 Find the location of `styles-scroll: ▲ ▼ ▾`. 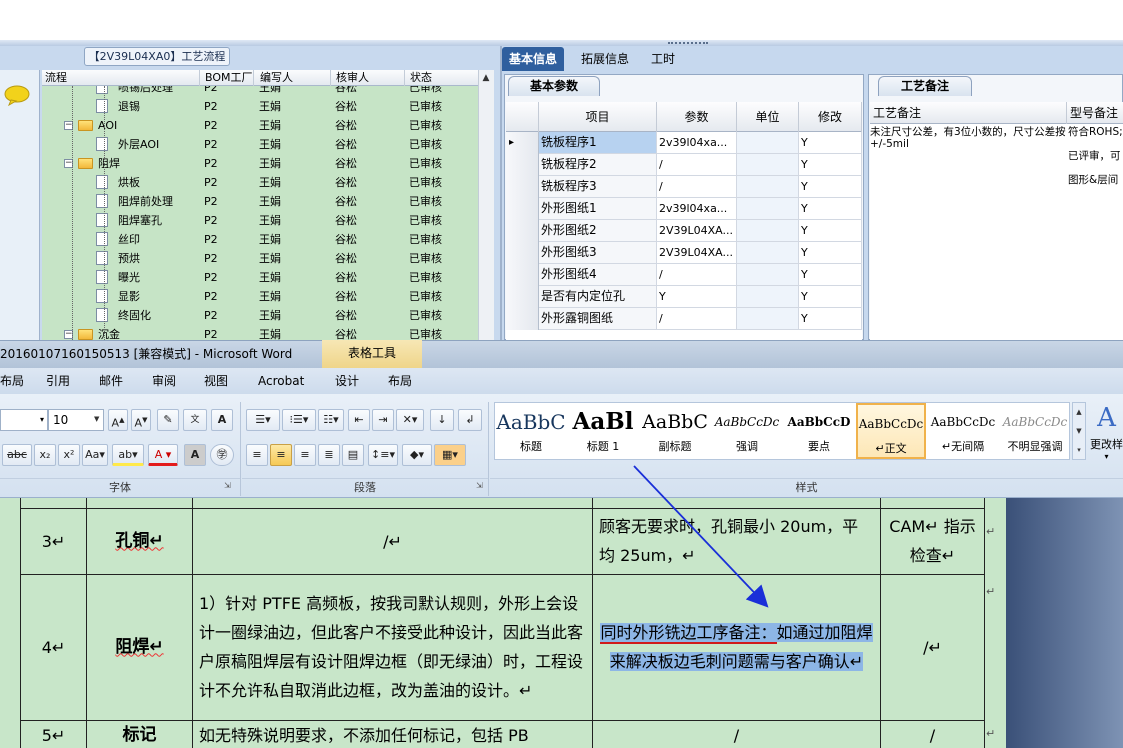

styles-scroll: ▲ ▼ ▾ is located at coordinates (1079, 431).